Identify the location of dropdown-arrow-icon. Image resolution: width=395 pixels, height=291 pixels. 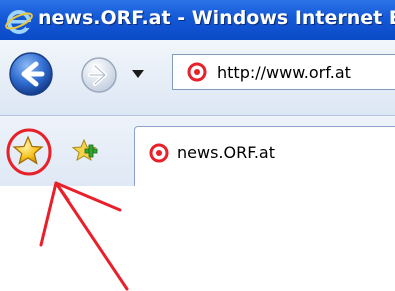
(138, 74).